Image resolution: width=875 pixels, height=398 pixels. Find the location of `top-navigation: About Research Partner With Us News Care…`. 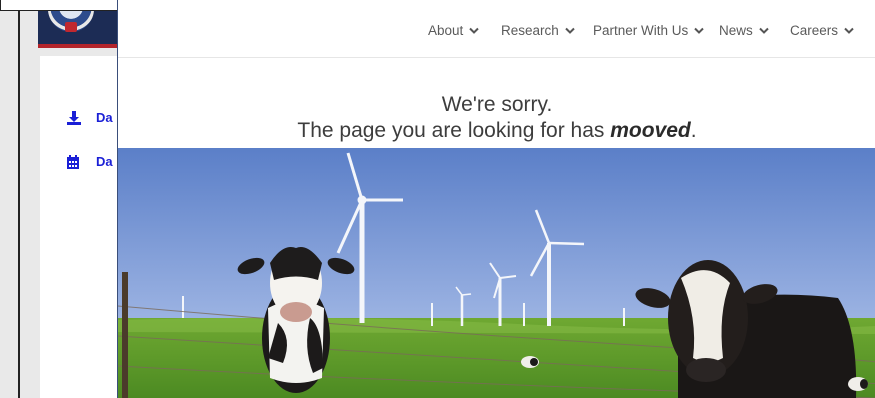

top-navigation: About Research Partner With Us News Care… is located at coordinates (496, 29).